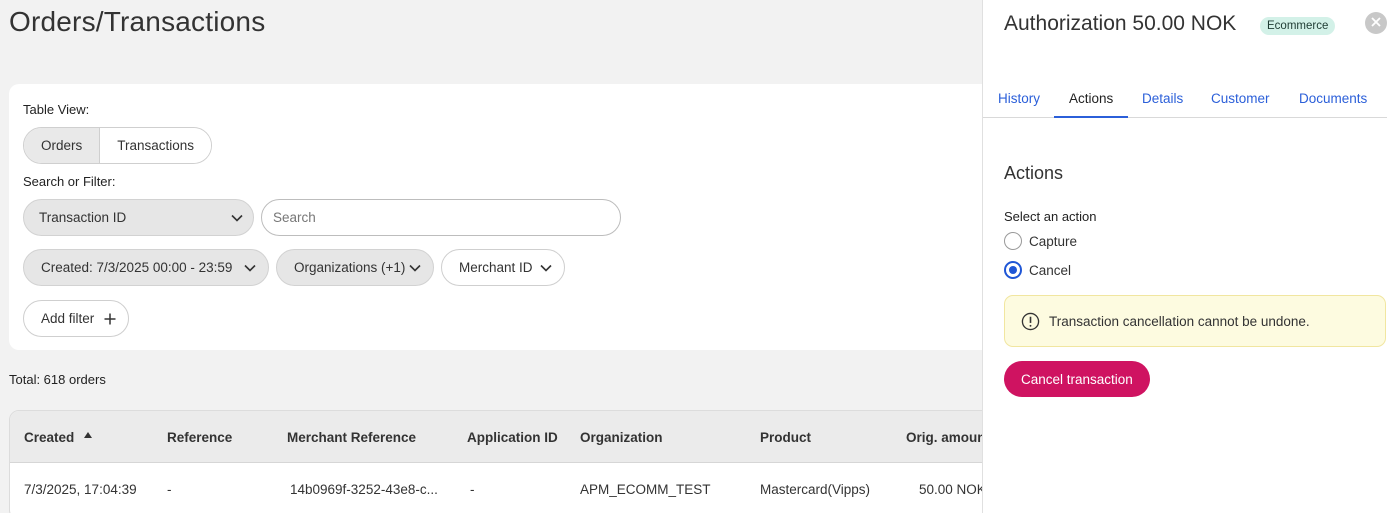 The width and height of the screenshot is (1387, 513). What do you see at coordinates (944, 437) in the screenshot?
I see `column-header-orig-amount: Orig. amoun` at bounding box center [944, 437].